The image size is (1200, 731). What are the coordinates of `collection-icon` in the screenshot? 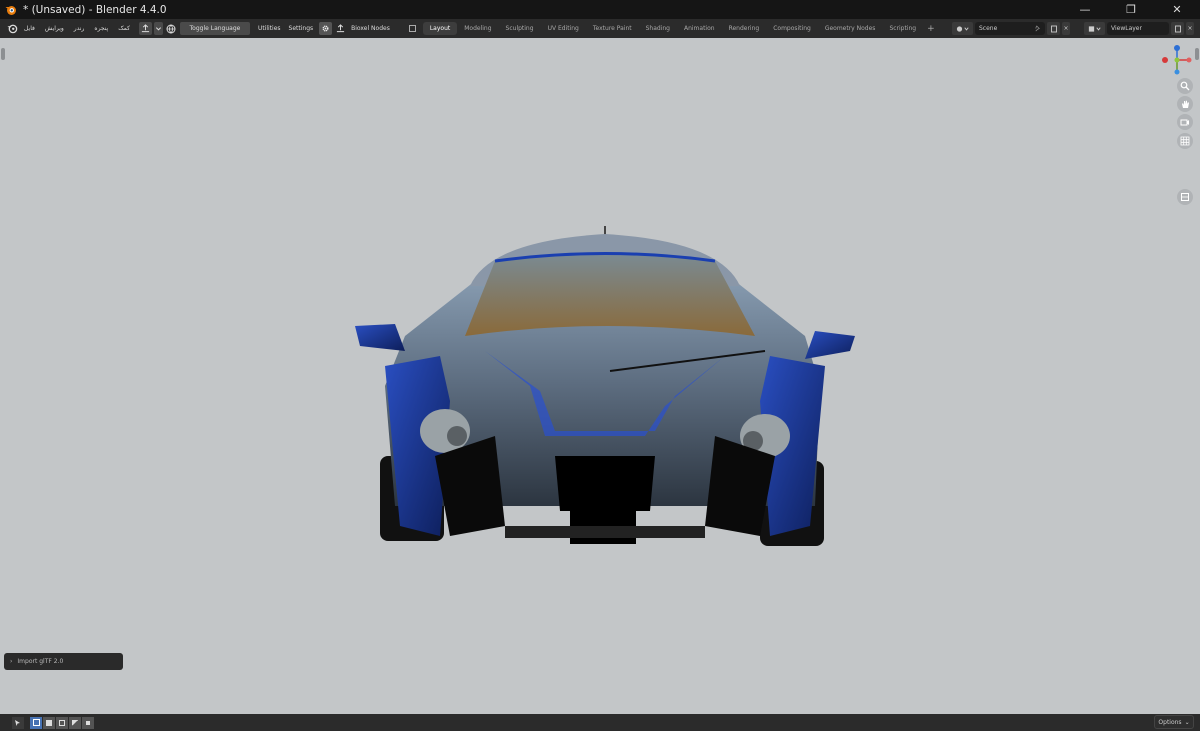 It's located at (1185, 197).